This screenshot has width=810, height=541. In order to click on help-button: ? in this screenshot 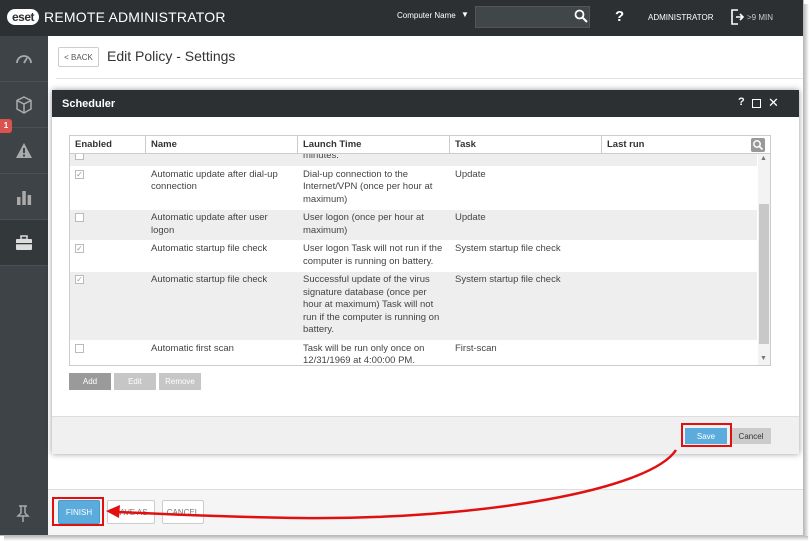, I will do `click(619, 16)`.